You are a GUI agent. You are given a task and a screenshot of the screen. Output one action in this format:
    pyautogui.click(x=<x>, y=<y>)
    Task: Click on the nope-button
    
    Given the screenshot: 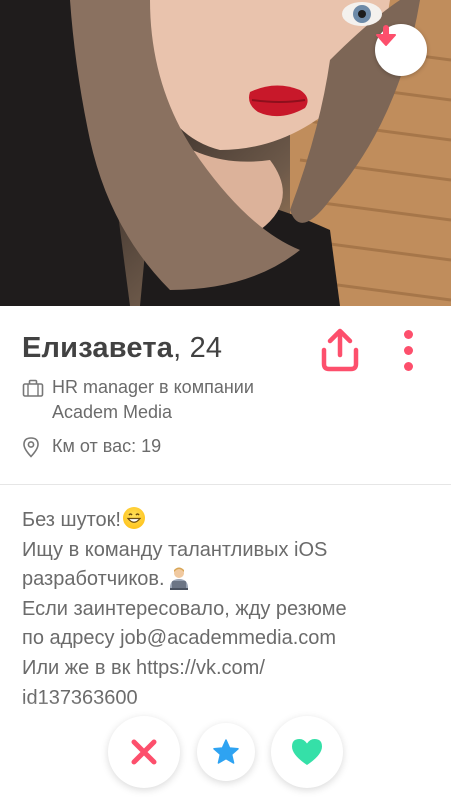 What is the action you would take?
    pyautogui.click(x=144, y=752)
    